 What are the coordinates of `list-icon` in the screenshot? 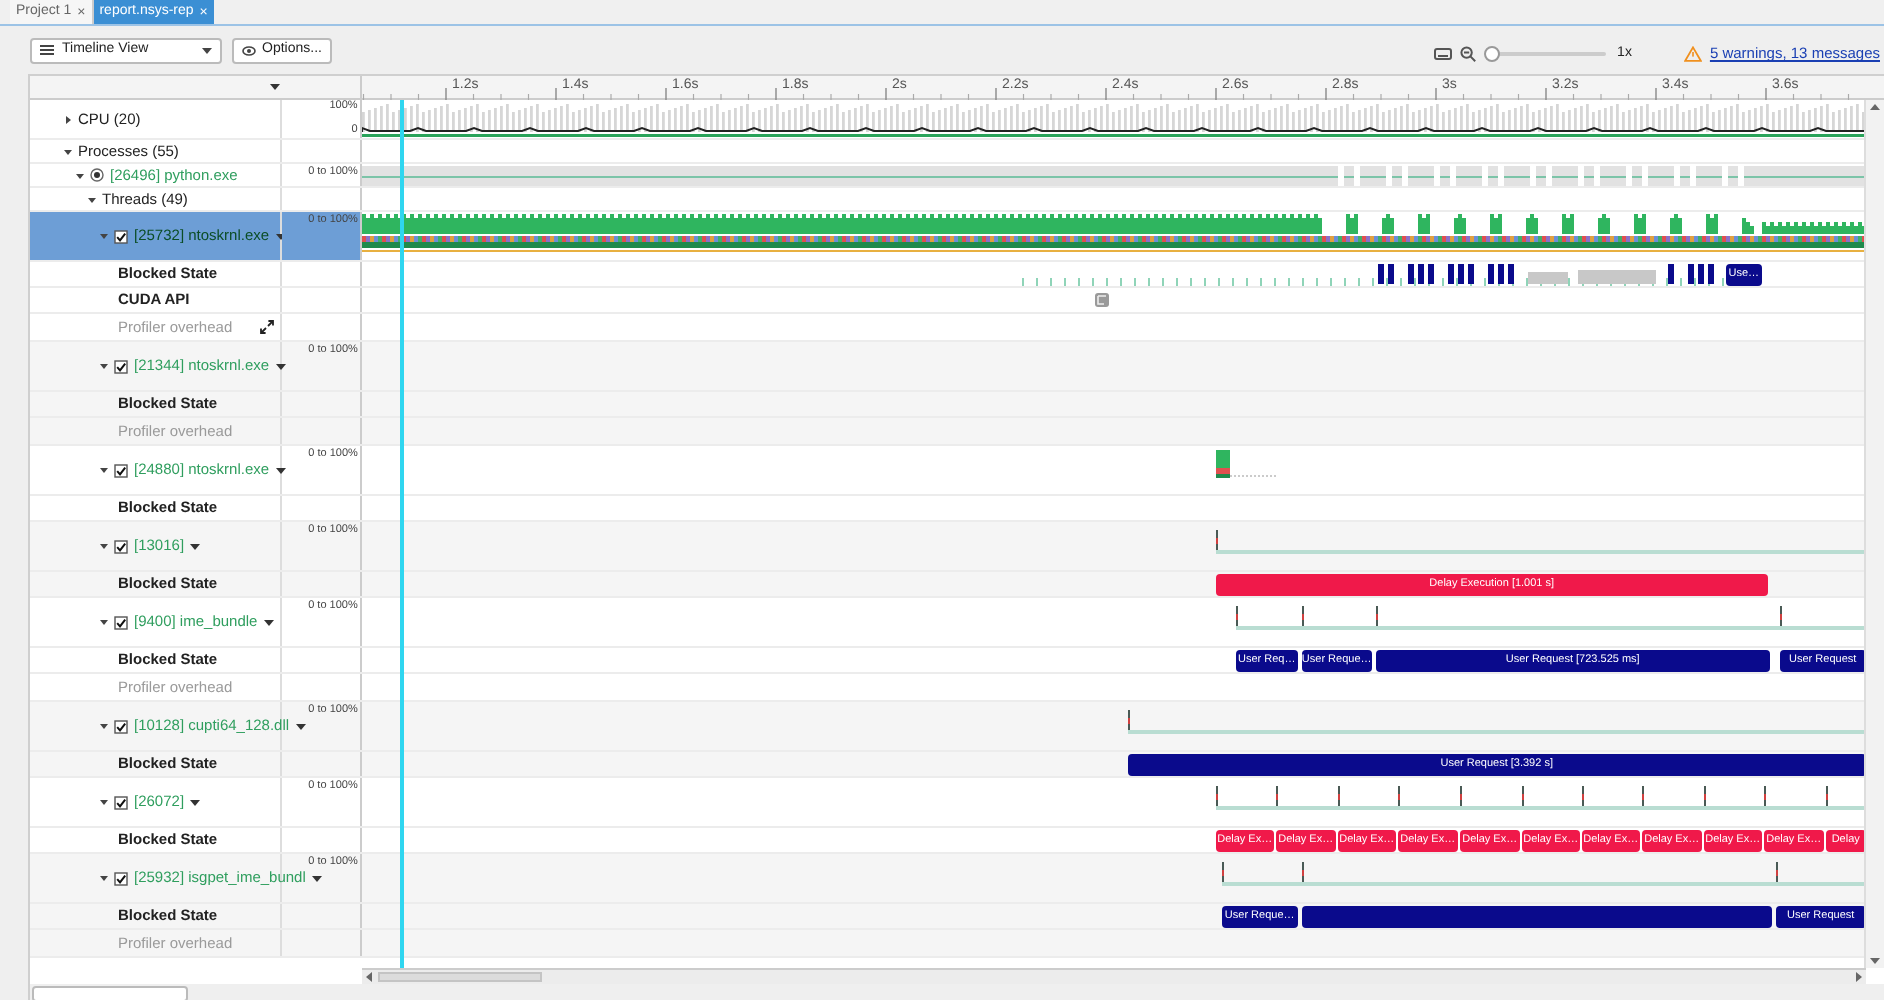 It's located at (47, 50).